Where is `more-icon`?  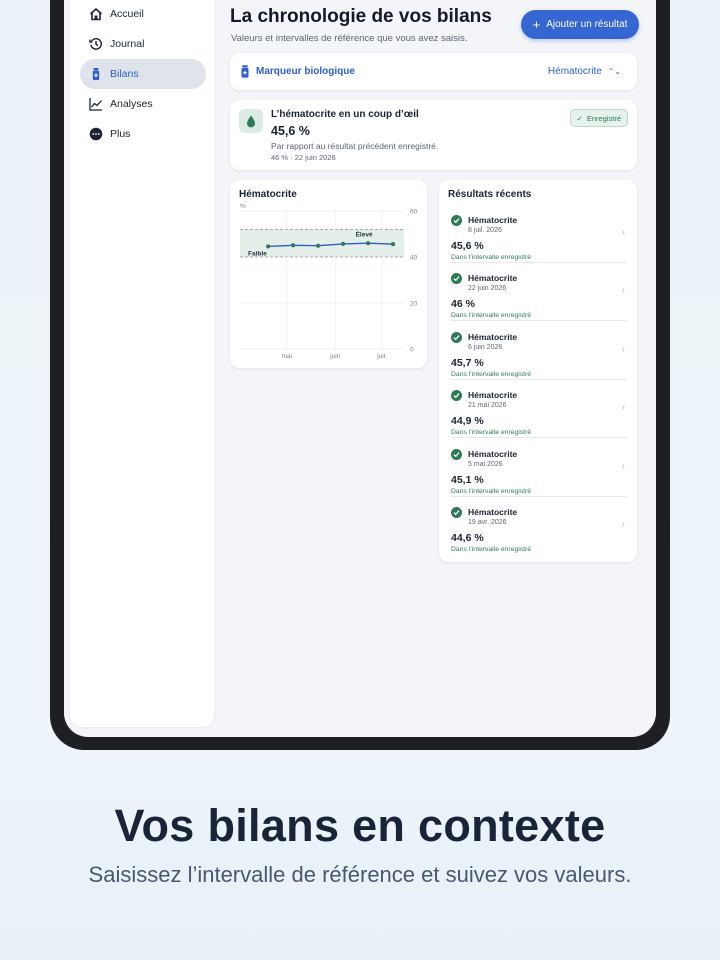 more-icon is located at coordinates (96, 134).